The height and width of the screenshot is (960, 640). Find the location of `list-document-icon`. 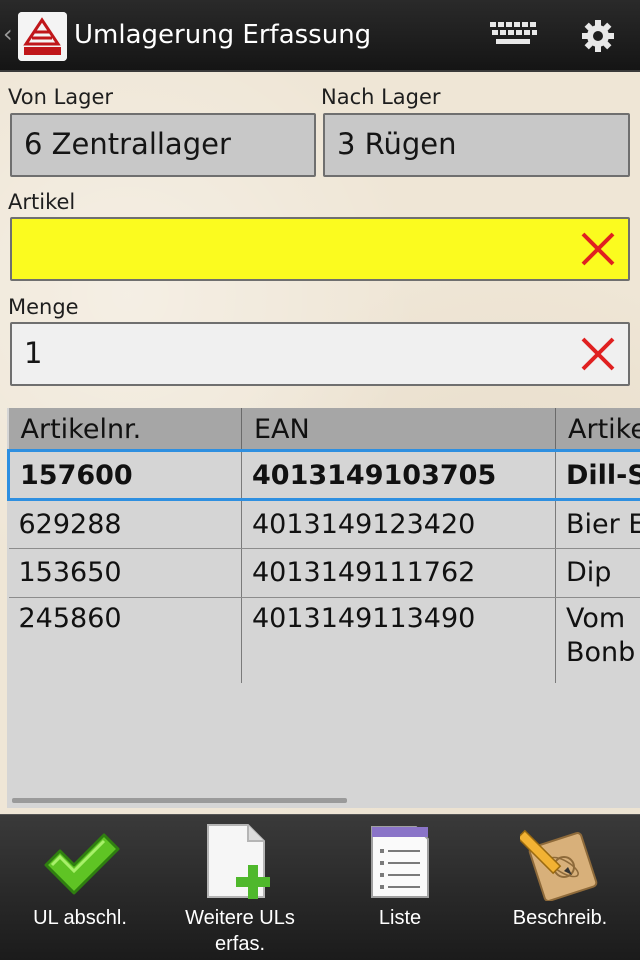

list-document-icon is located at coordinates (400, 862).